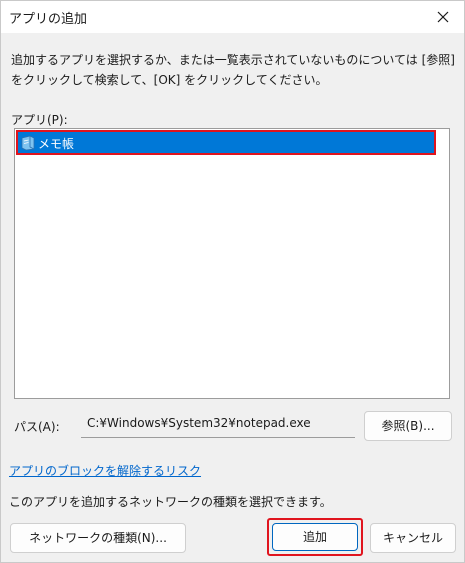  I want to click on notepad-icon, so click(28, 143).